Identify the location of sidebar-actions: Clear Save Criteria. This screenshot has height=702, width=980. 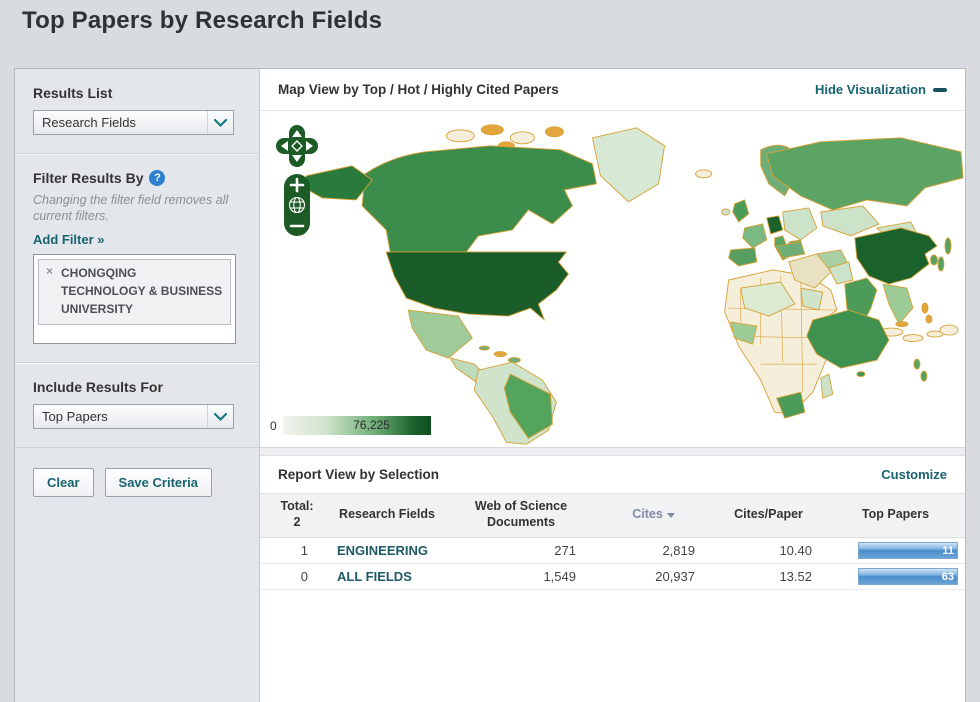
(137, 482).